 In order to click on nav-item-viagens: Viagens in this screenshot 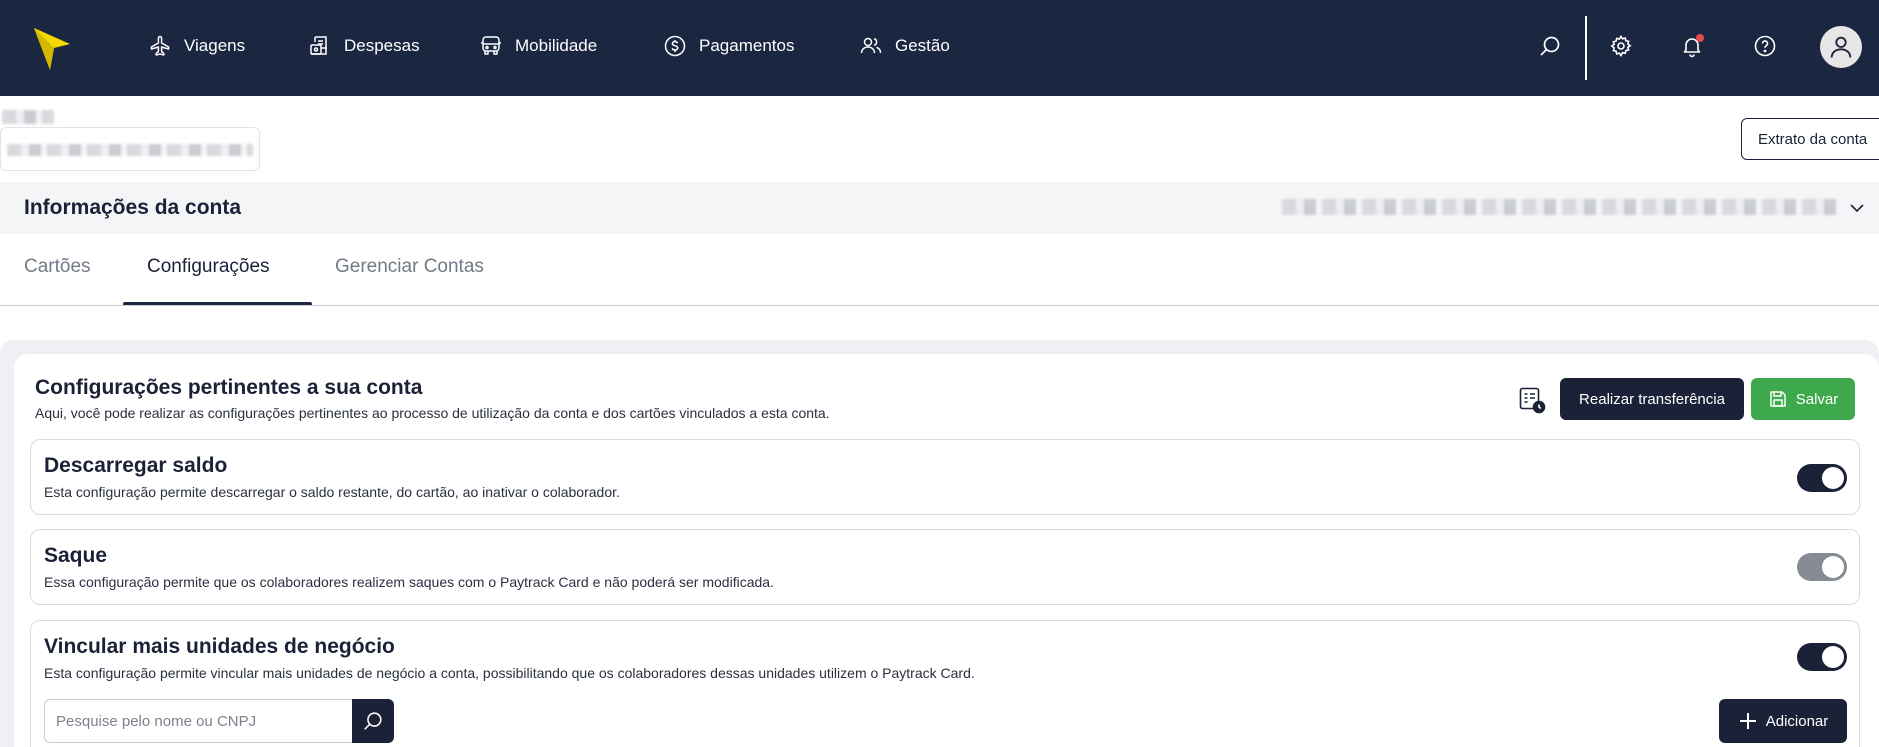, I will do `click(196, 46)`.